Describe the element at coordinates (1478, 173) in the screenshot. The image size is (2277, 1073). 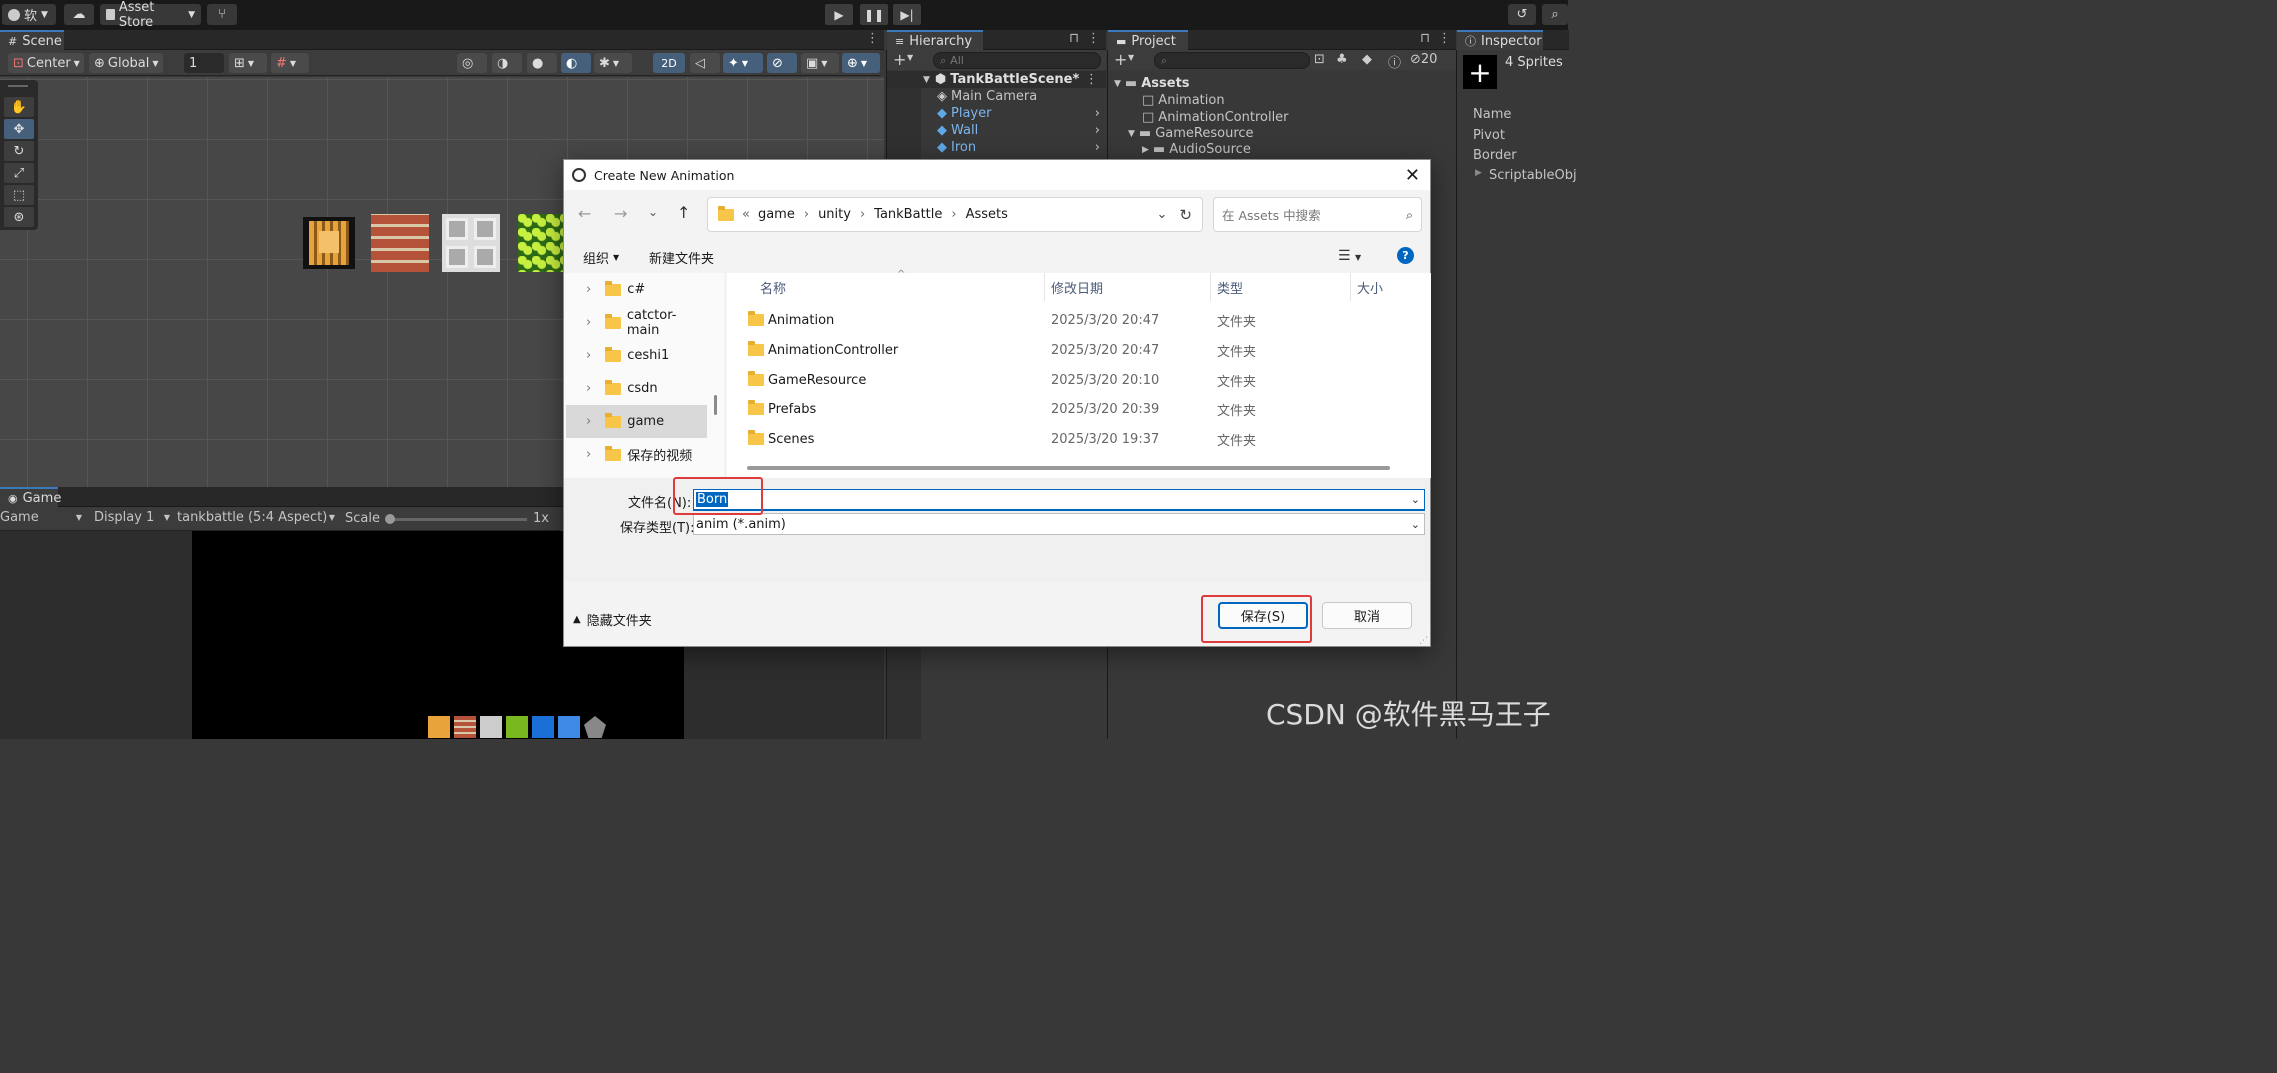
I see `chevron-right-icon: ▶` at that location.